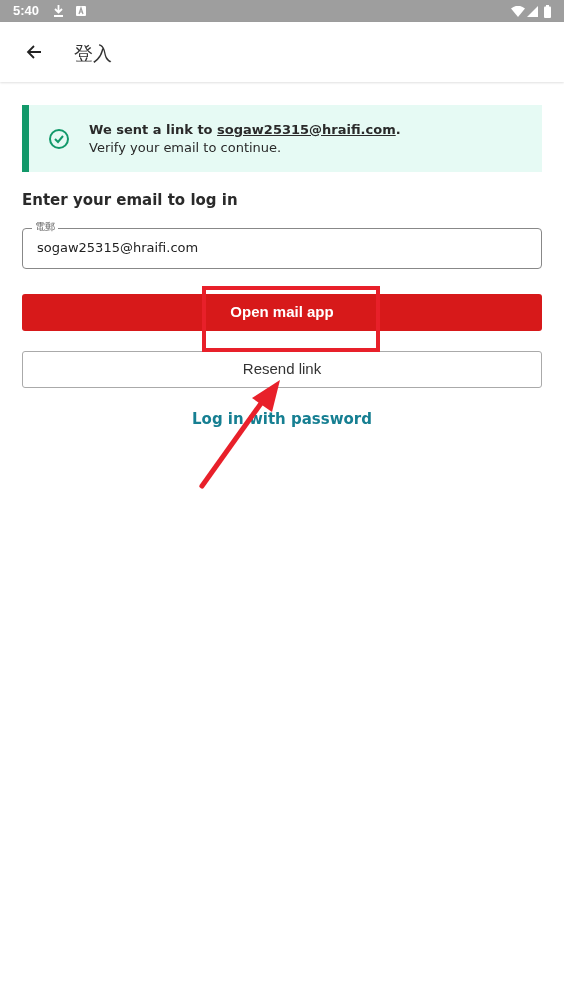  Describe the element at coordinates (306, 129) in the screenshot. I see `email-link: sogaw25315@hraifi.com` at that location.